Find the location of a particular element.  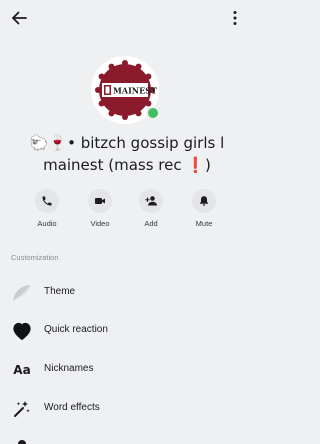

video-label: Video is located at coordinates (100, 223).